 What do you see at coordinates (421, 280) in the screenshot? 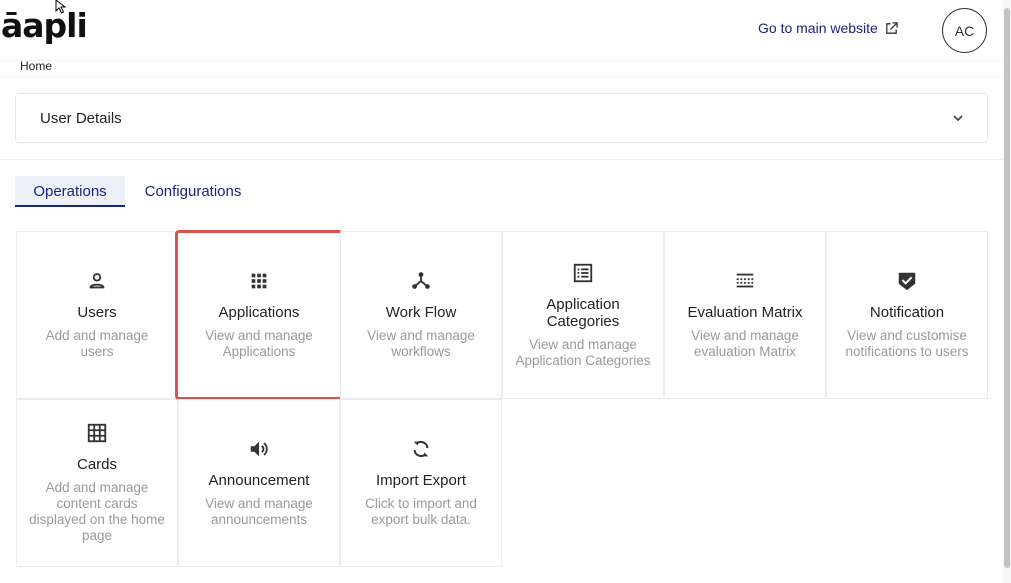
I see `workflow-icon` at bounding box center [421, 280].